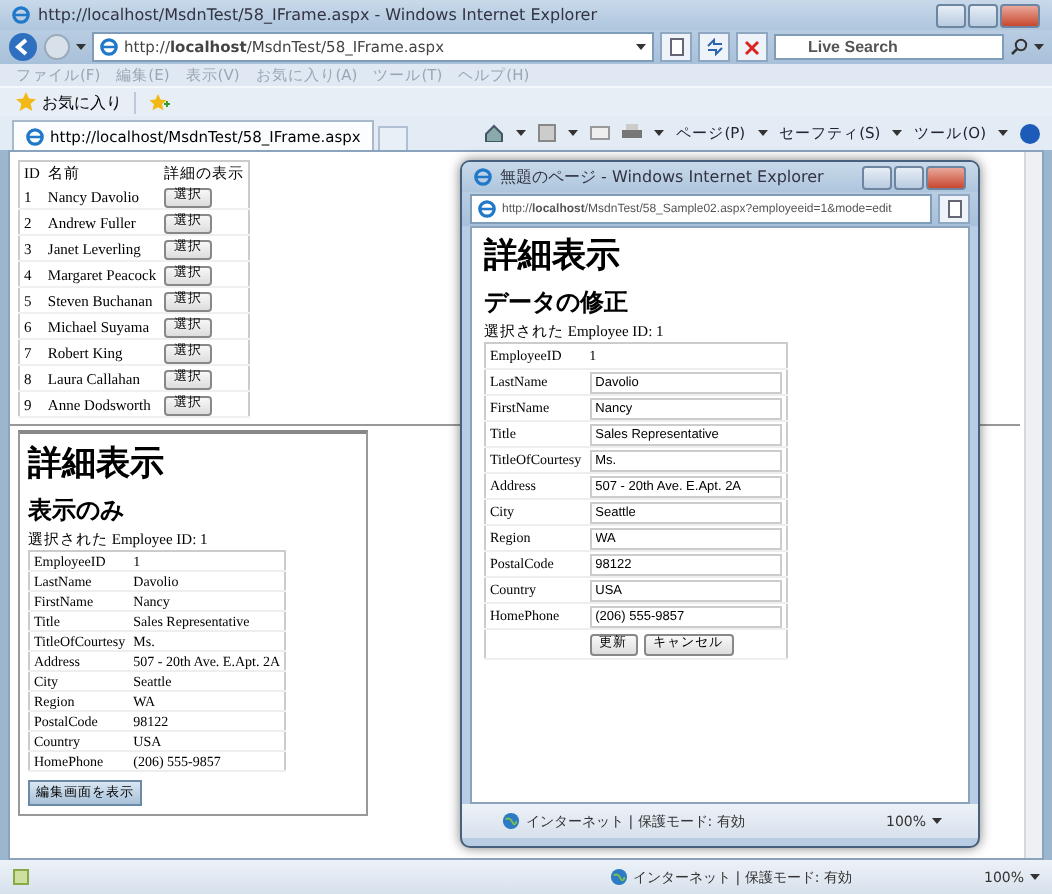 The width and height of the screenshot is (1052, 894). What do you see at coordinates (76, 102) in the screenshot?
I see `favorites-button: お気に入り` at bounding box center [76, 102].